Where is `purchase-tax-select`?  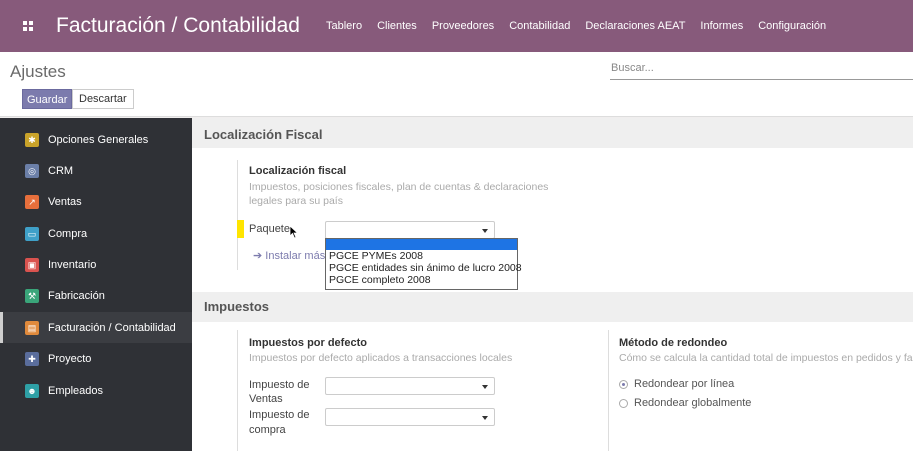 purchase-tax-select is located at coordinates (410, 417).